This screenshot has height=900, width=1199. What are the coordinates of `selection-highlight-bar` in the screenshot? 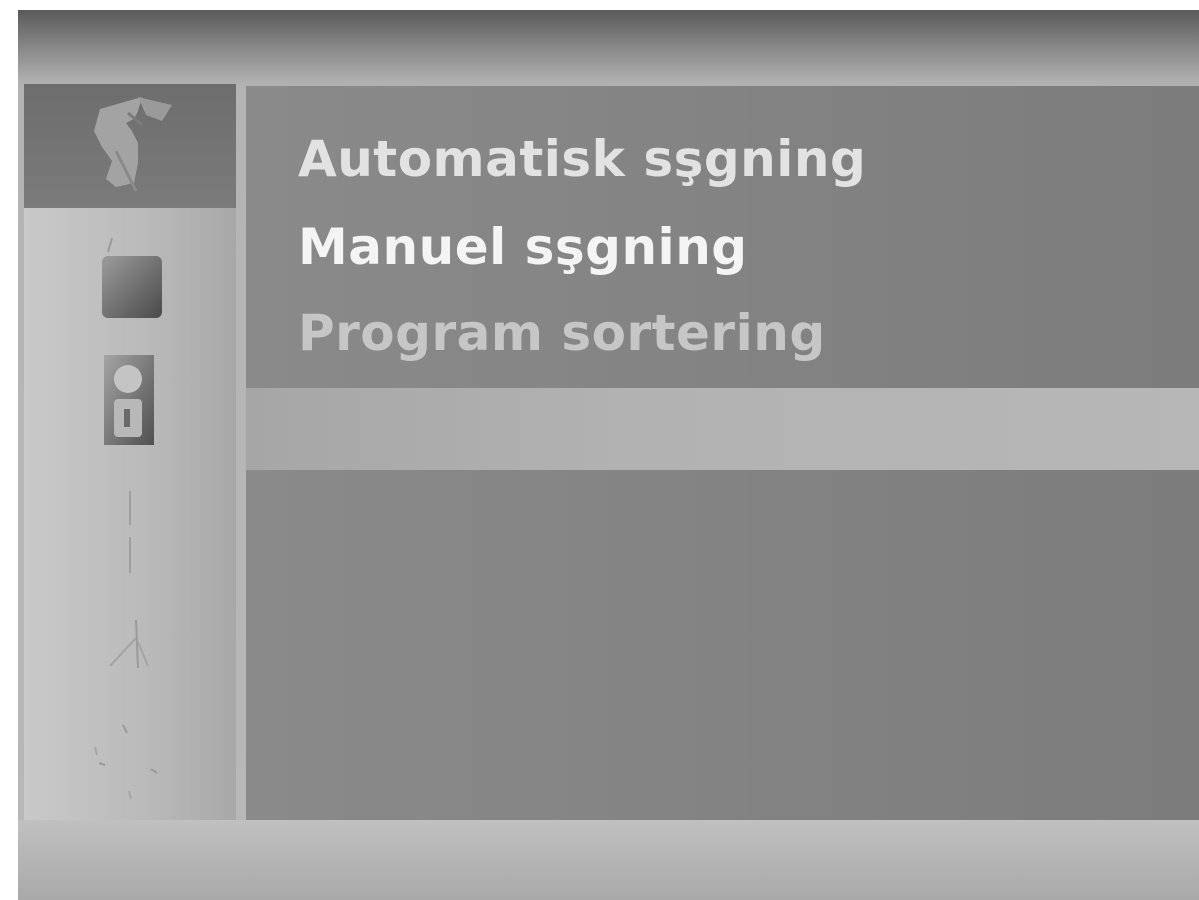 It's located at (722, 429).